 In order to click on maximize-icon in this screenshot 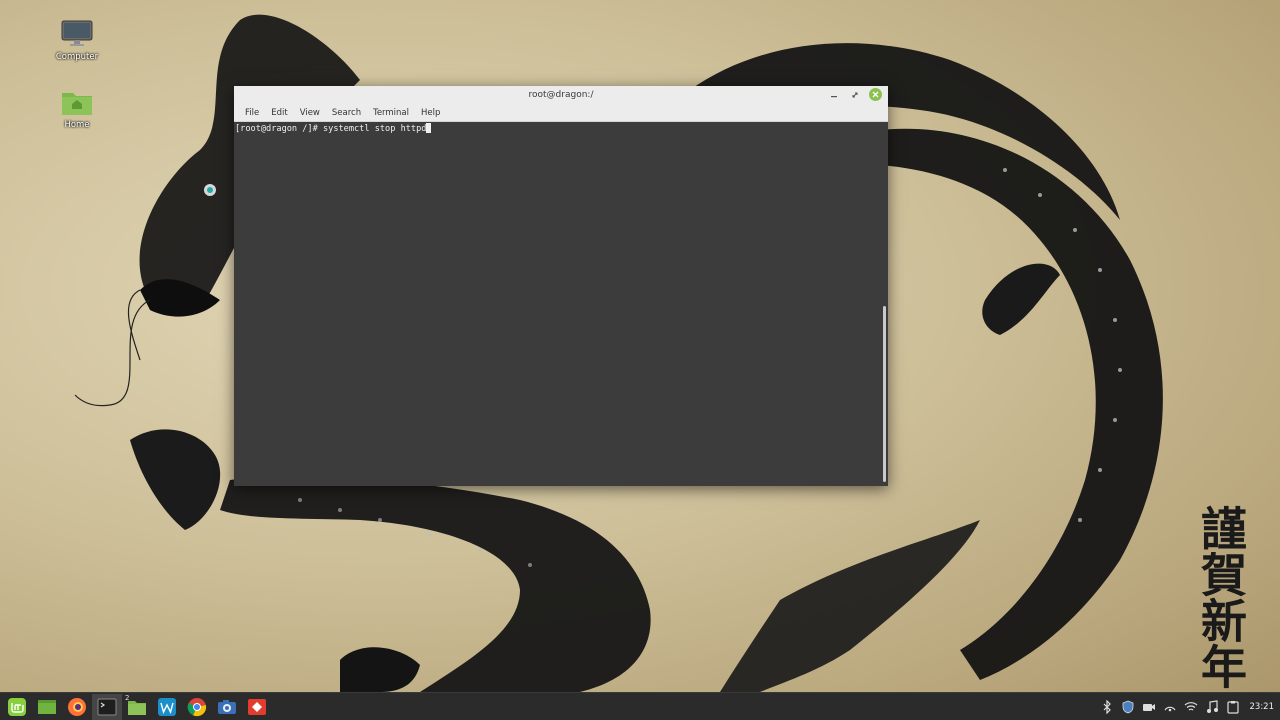, I will do `click(854, 94)`.